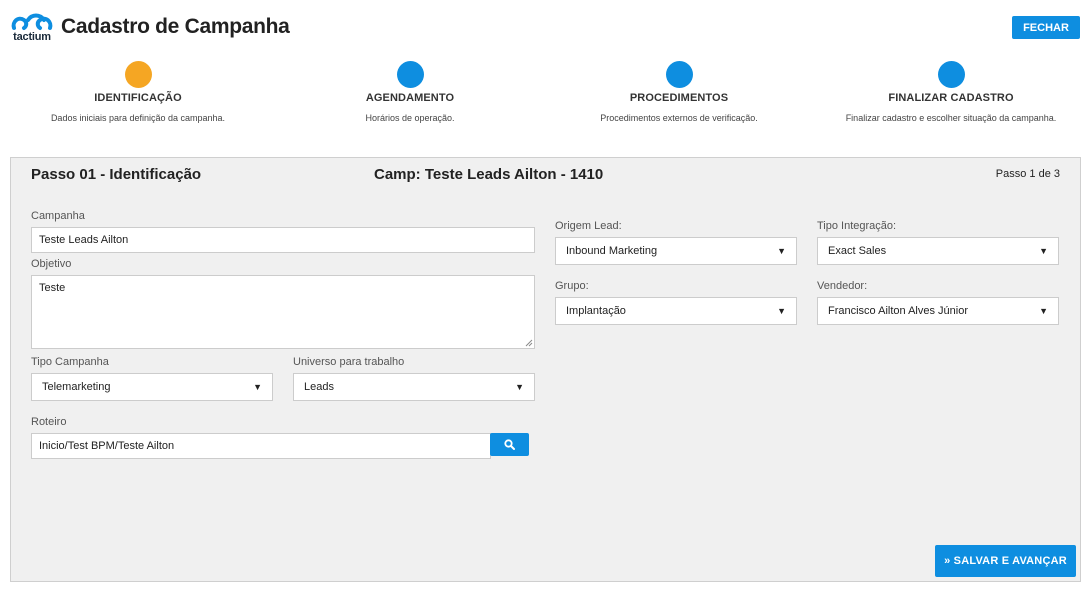 The height and width of the screenshot is (592, 1090). I want to click on roteiro-search-button, so click(509, 444).